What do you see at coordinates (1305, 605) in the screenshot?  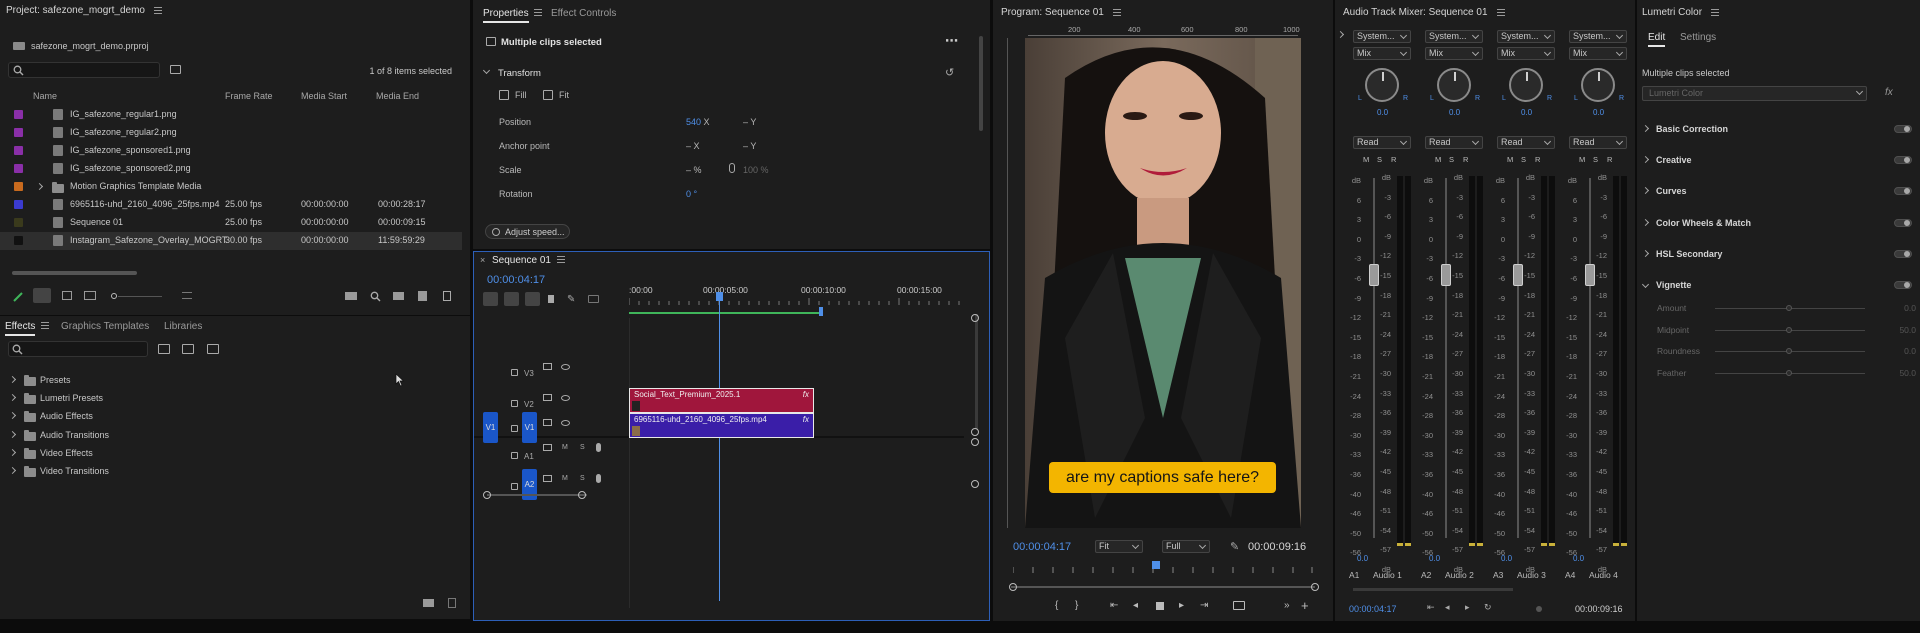 I see `button-editor-icon: +` at bounding box center [1305, 605].